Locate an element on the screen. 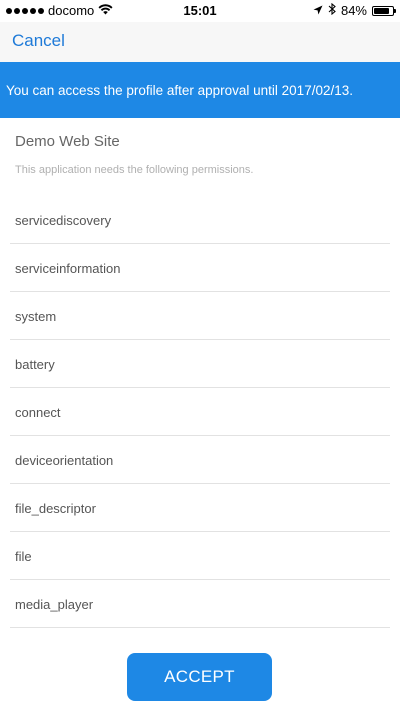 This screenshot has height=711, width=400. permission-item: connect is located at coordinates (200, 412).